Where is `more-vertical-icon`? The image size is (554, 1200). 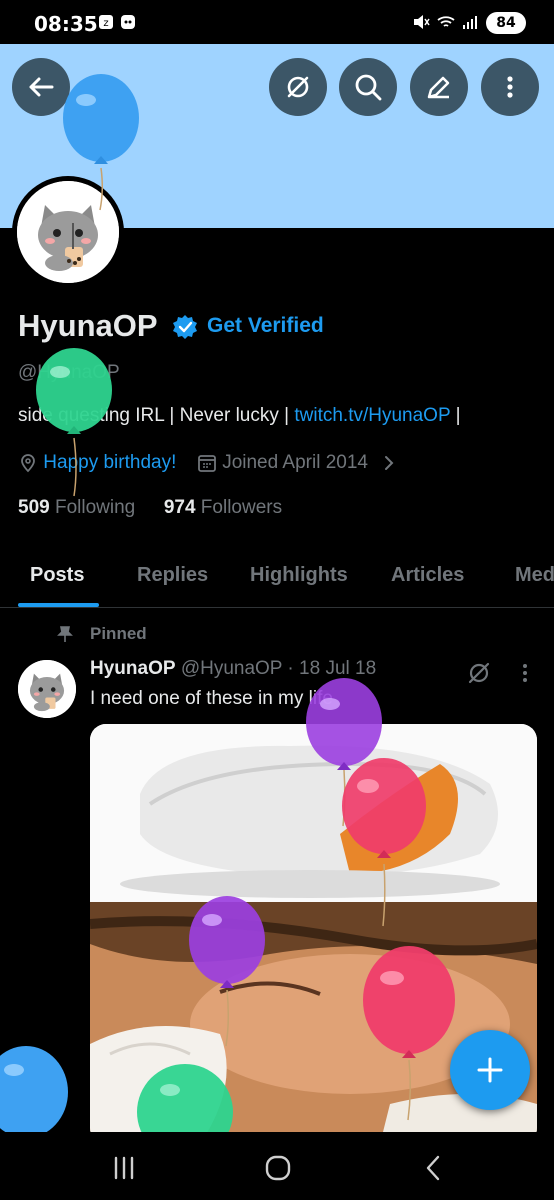 more-vertical-icon is located at coordinates (510, 87).